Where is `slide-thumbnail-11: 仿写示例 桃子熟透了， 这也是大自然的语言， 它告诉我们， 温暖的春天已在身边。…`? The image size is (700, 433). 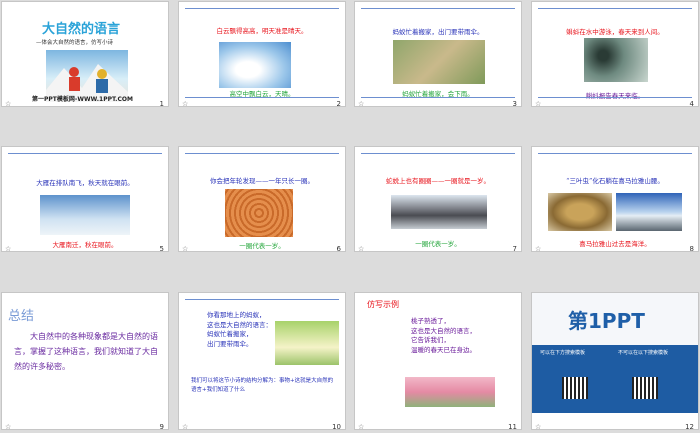 slide-thumbnail-11: 仿写示例 桃子熟透了， 这也是大自然的语言， 它告诉我们， 温暖的春天已在身边。… is located at coordinates (438, 361).